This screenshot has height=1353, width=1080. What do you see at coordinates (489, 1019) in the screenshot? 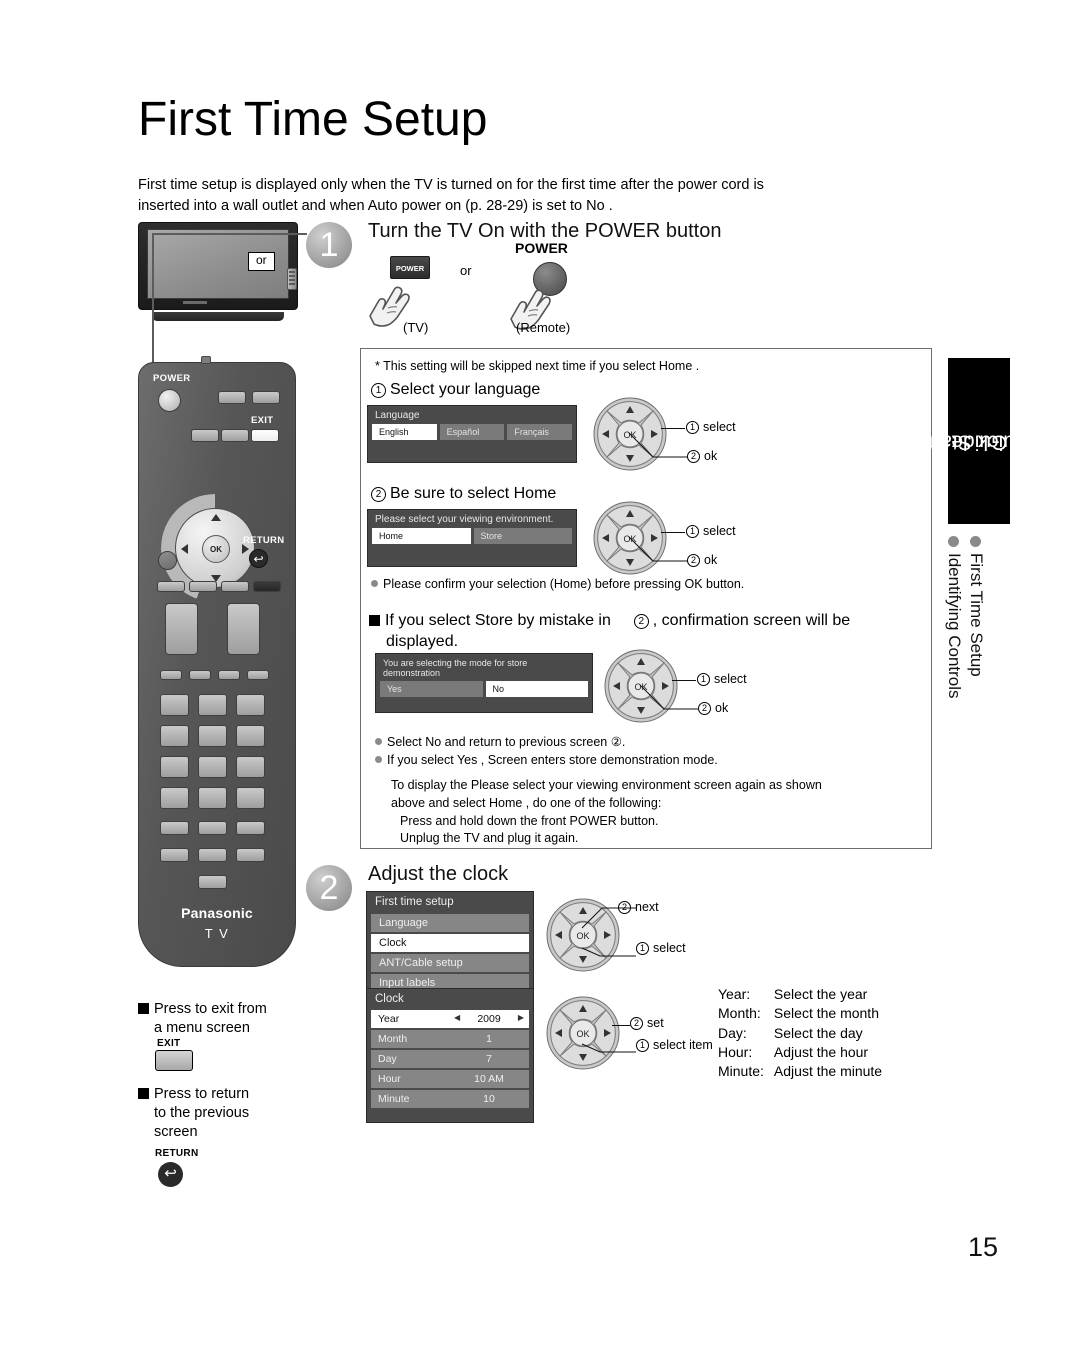
I see `clock-value-year: ◀ 2009 ▶` at bounding box center [489, 1019].